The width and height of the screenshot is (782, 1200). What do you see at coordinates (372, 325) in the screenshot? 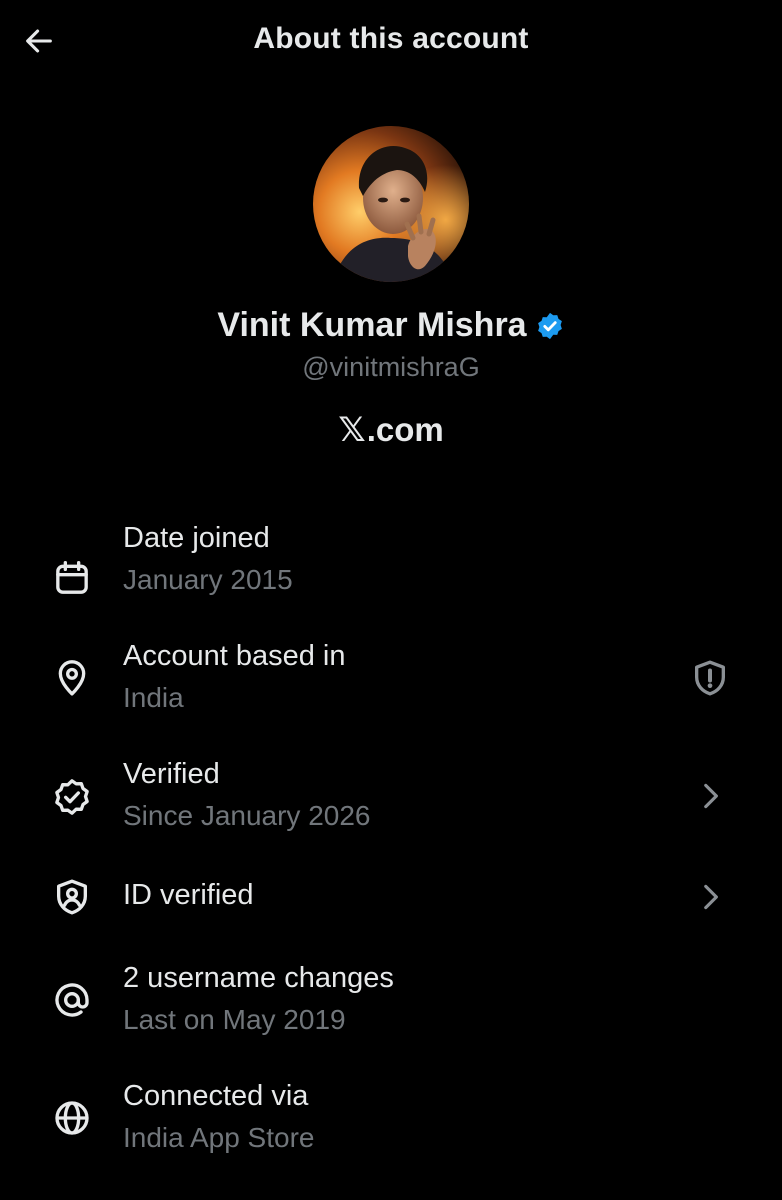
I see `display-name: Vinit Kumar Mishra` at bounding box center [372, 325].